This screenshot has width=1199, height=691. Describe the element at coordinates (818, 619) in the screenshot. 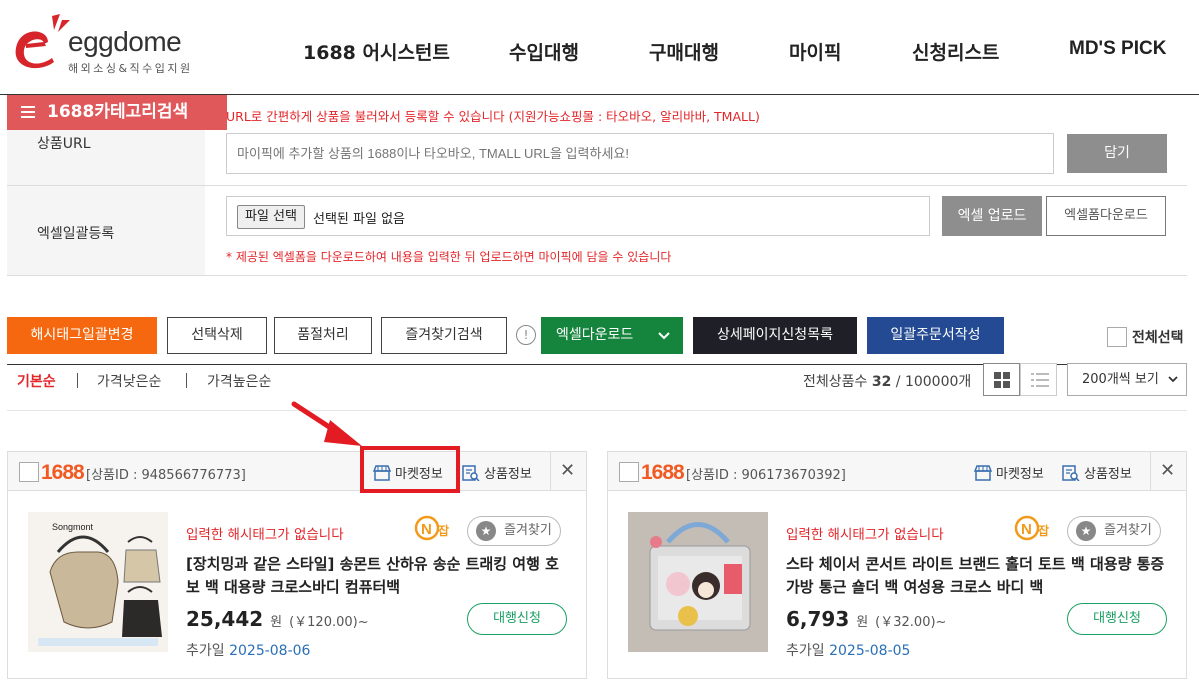

I see `price-krw: 6,793` at that location.